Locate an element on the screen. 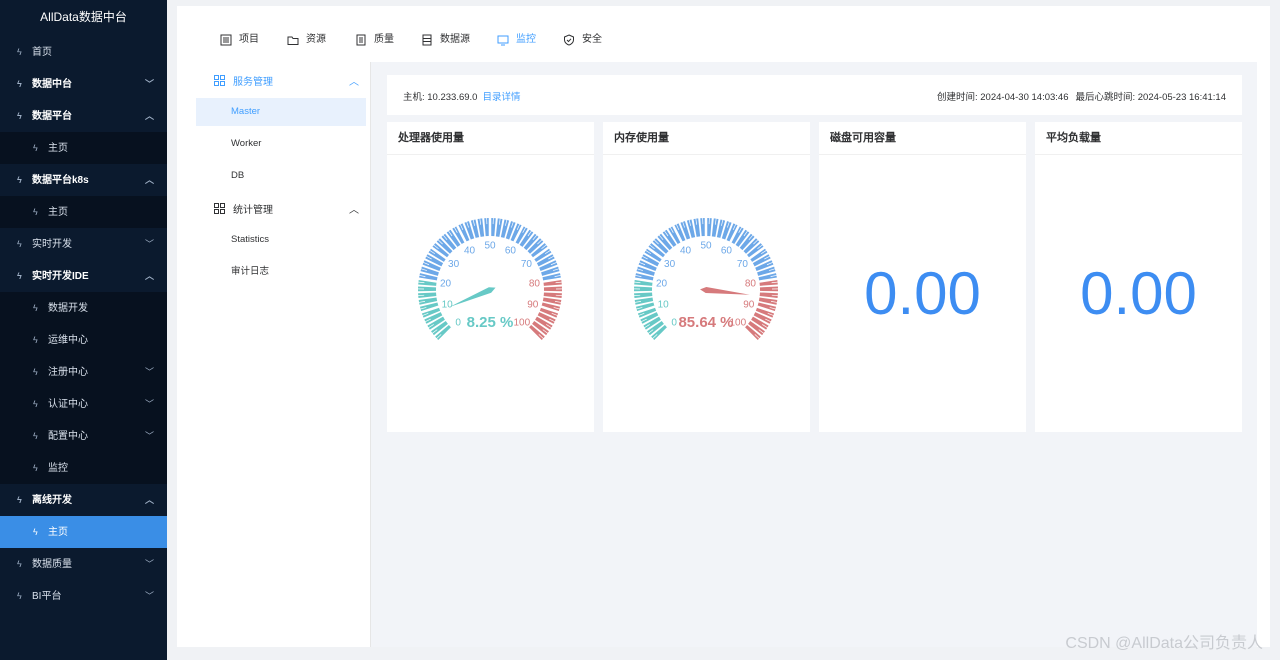 The width and height of the screenshot is (1280, 660). sidebar-item: ϟ 配置中心 ﹀ is located at coordinates (83, 436).